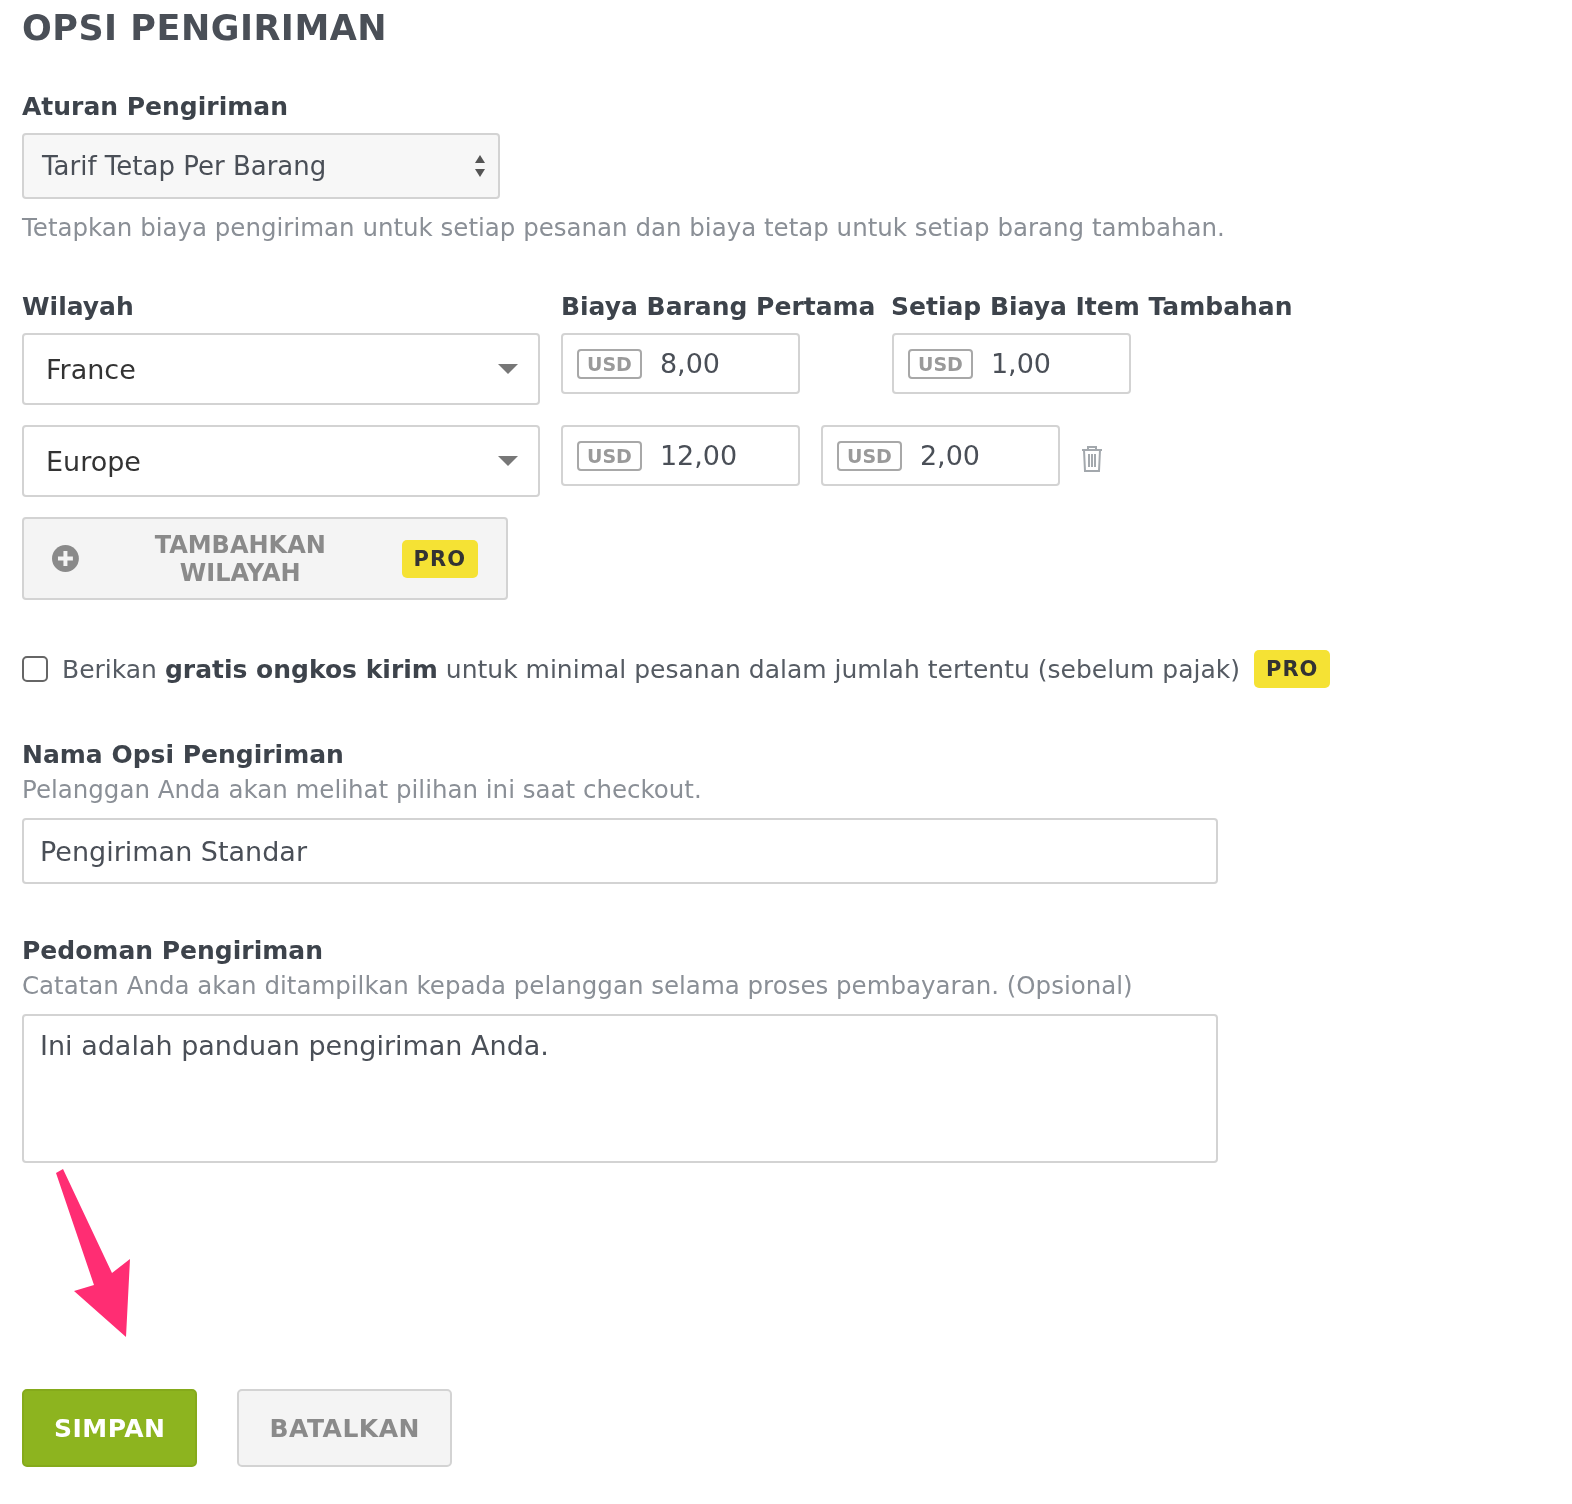 The width and height of the screenshot is (1572, 1504). What do you see at coordinates (1092, 306) in the screenshot?
I see `column-header: Setiap Biaya Item Tambahan` at bounding box center [1092, 306].